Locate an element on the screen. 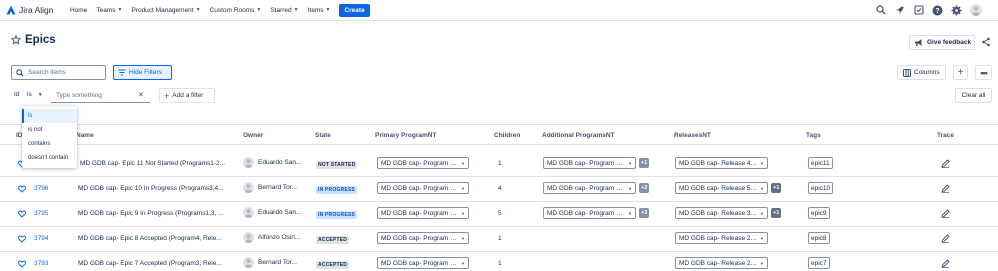 The width and height of the screenshot is (998, 271). tag-chip: epic9 is located at coordinates (819, 213).